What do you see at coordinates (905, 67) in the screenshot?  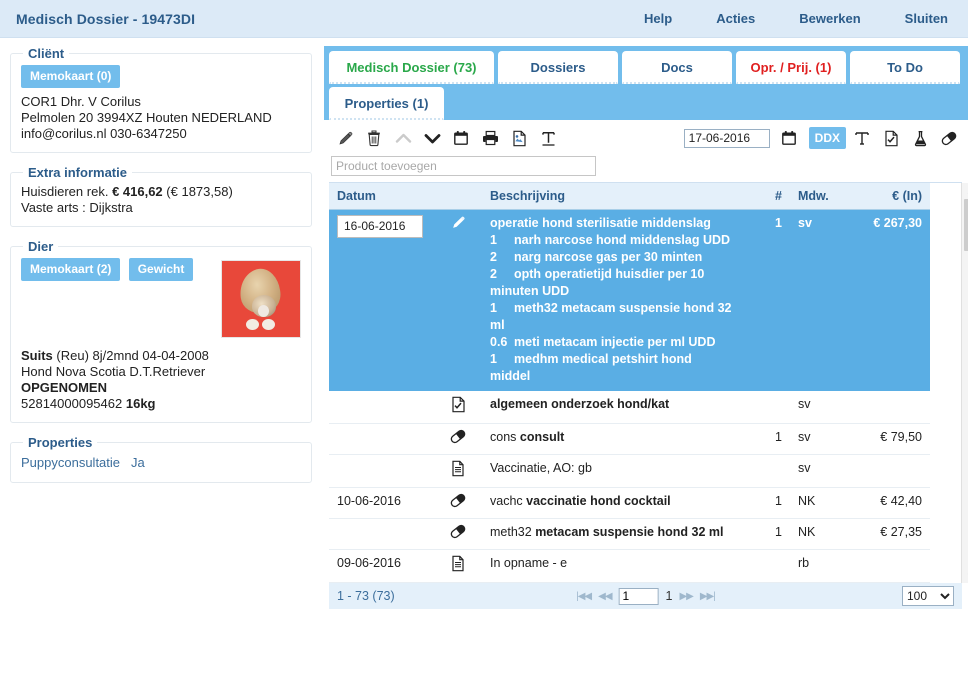 I see `tab-to-do: To Do` at bounding box center [905, 67].